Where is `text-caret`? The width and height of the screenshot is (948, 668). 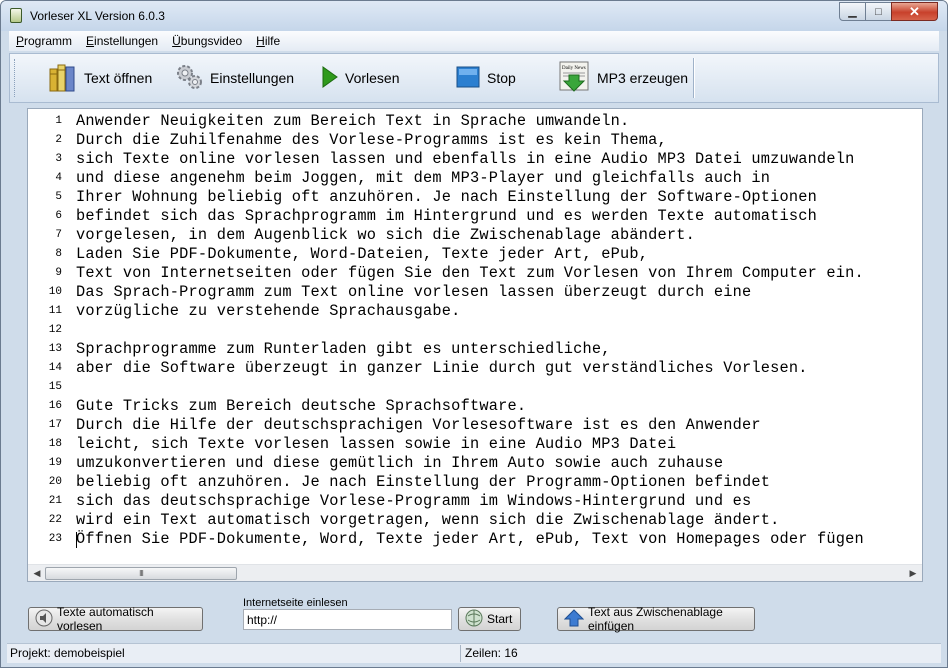 text-caret is located at coordinates (76, 540).